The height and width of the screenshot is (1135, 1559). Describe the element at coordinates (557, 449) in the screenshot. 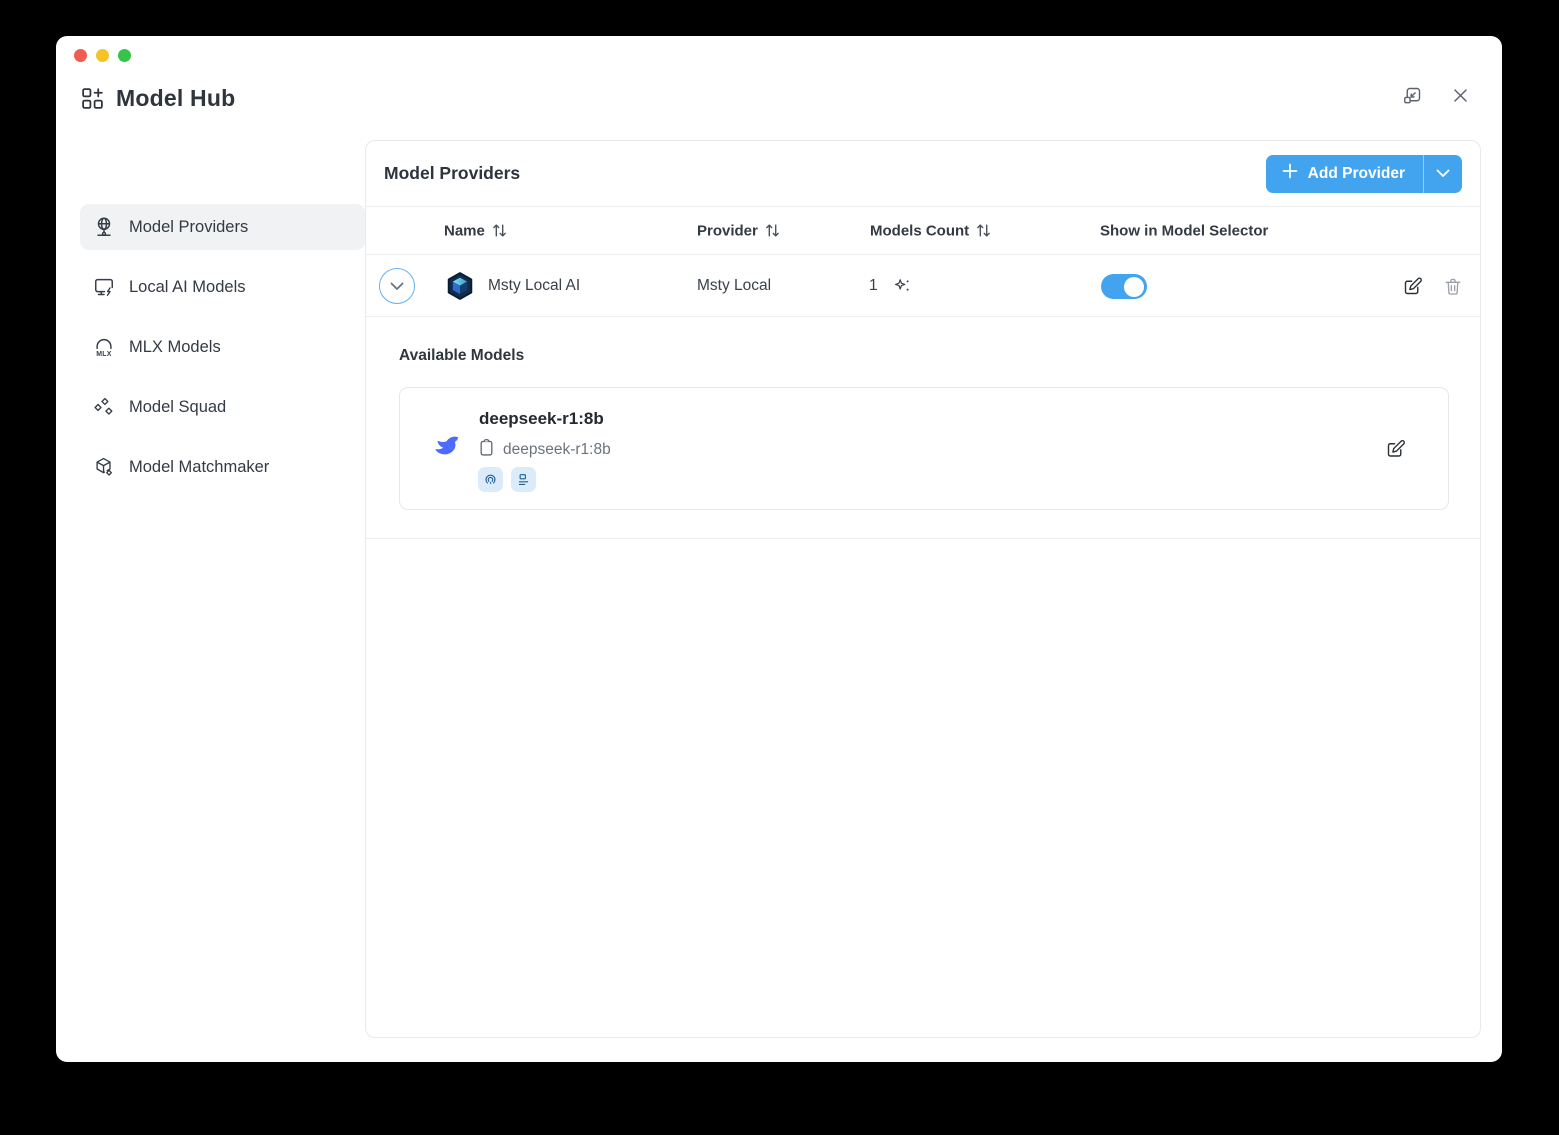

I see `model-id: deepseek-r1:8b` at that location.